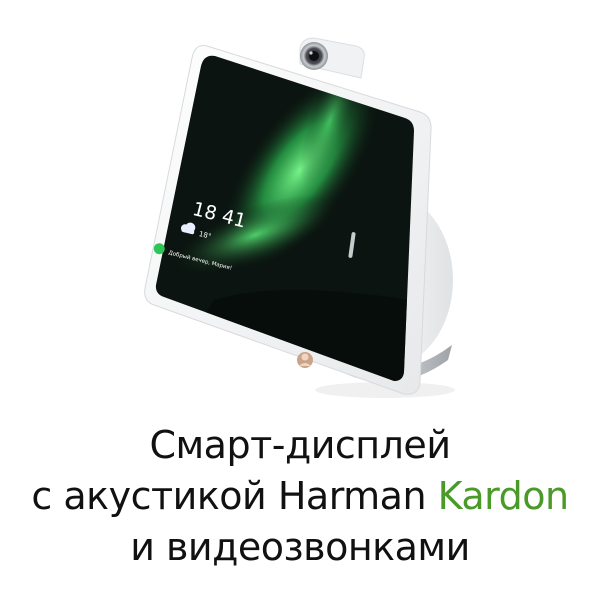 The image size is (600, 600). Describe the element at coordinates (300, 547) in the screenshot. I see `headline-line-3: и видеозвонками` at that location.